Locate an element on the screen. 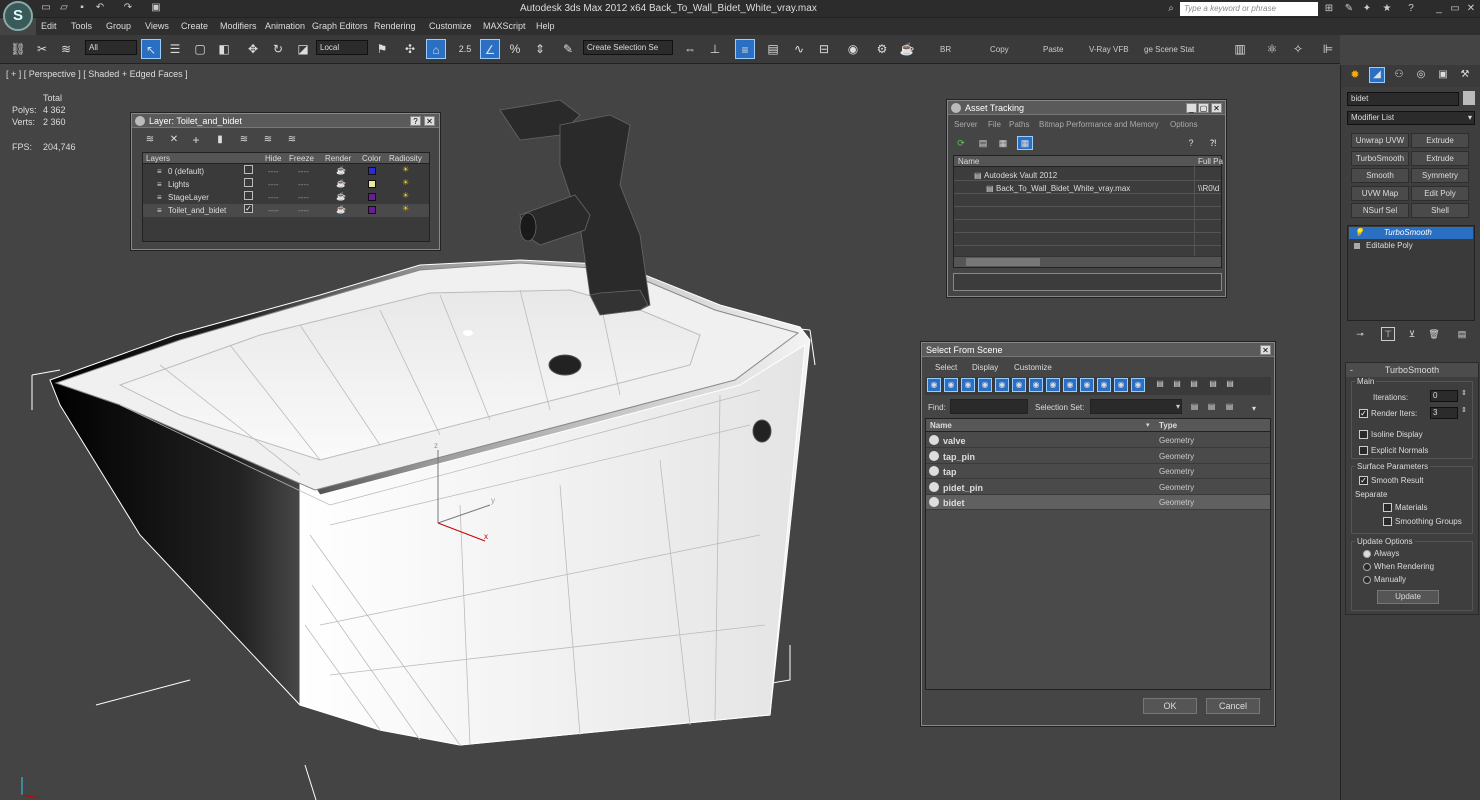 The height and width of the screenshot is (800, 1480). material-editor-icon: ◉ is located at coordinates (853, 49).